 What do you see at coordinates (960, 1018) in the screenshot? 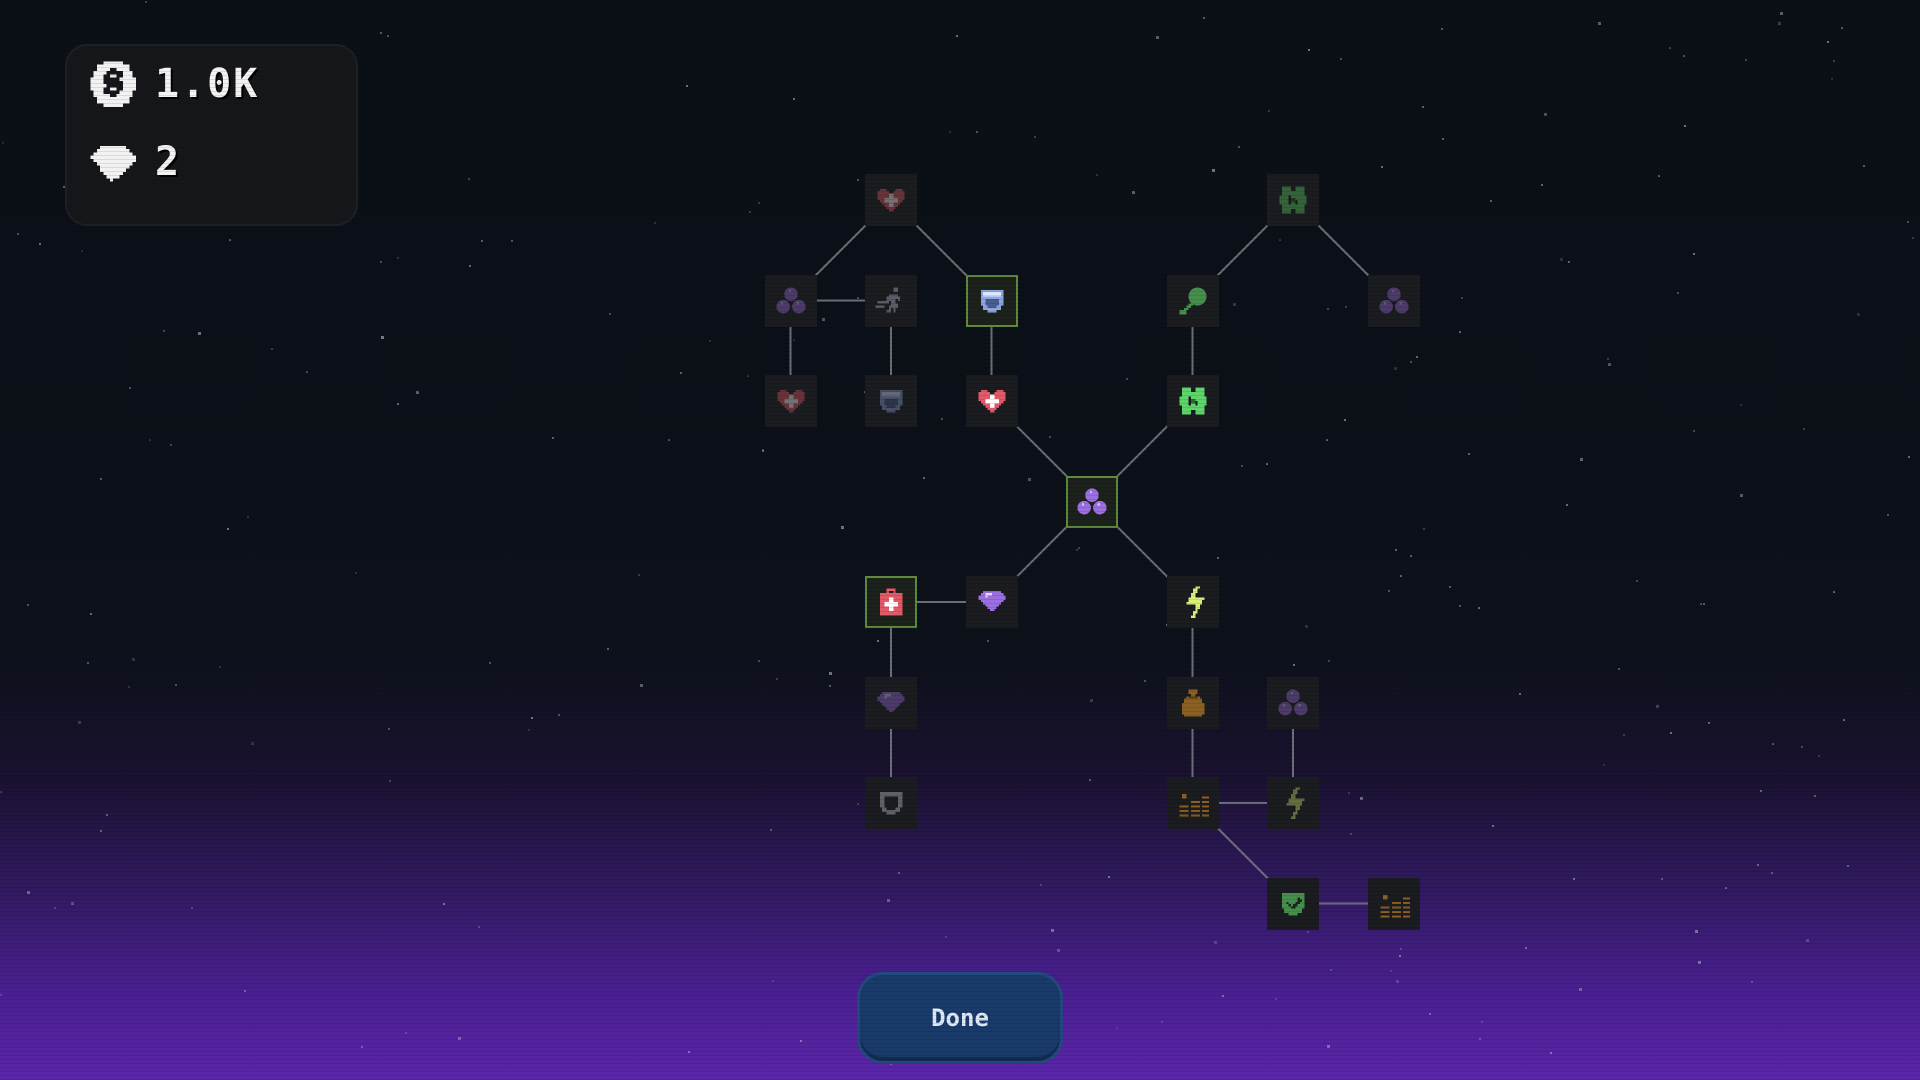
I see `done-button: Done` at bounding box center [960, 1018].